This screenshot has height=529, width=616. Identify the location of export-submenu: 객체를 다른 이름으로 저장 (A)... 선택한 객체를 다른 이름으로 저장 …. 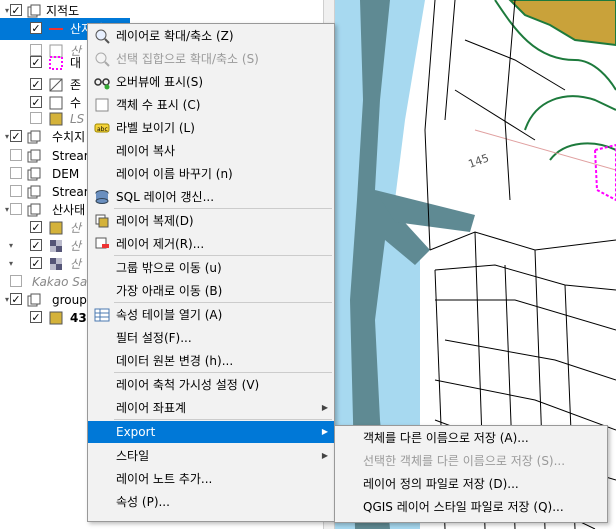
(471, 474).